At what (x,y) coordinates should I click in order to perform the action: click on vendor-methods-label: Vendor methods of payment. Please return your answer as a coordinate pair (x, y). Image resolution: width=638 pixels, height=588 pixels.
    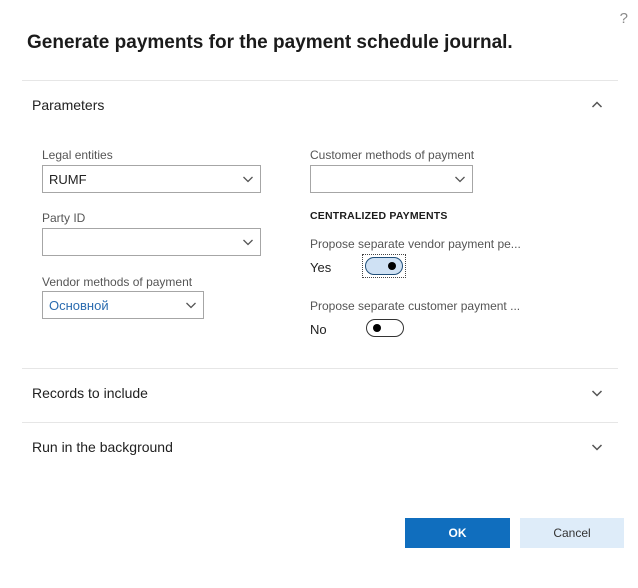
    Looking at the image, I should click on (117, 282).